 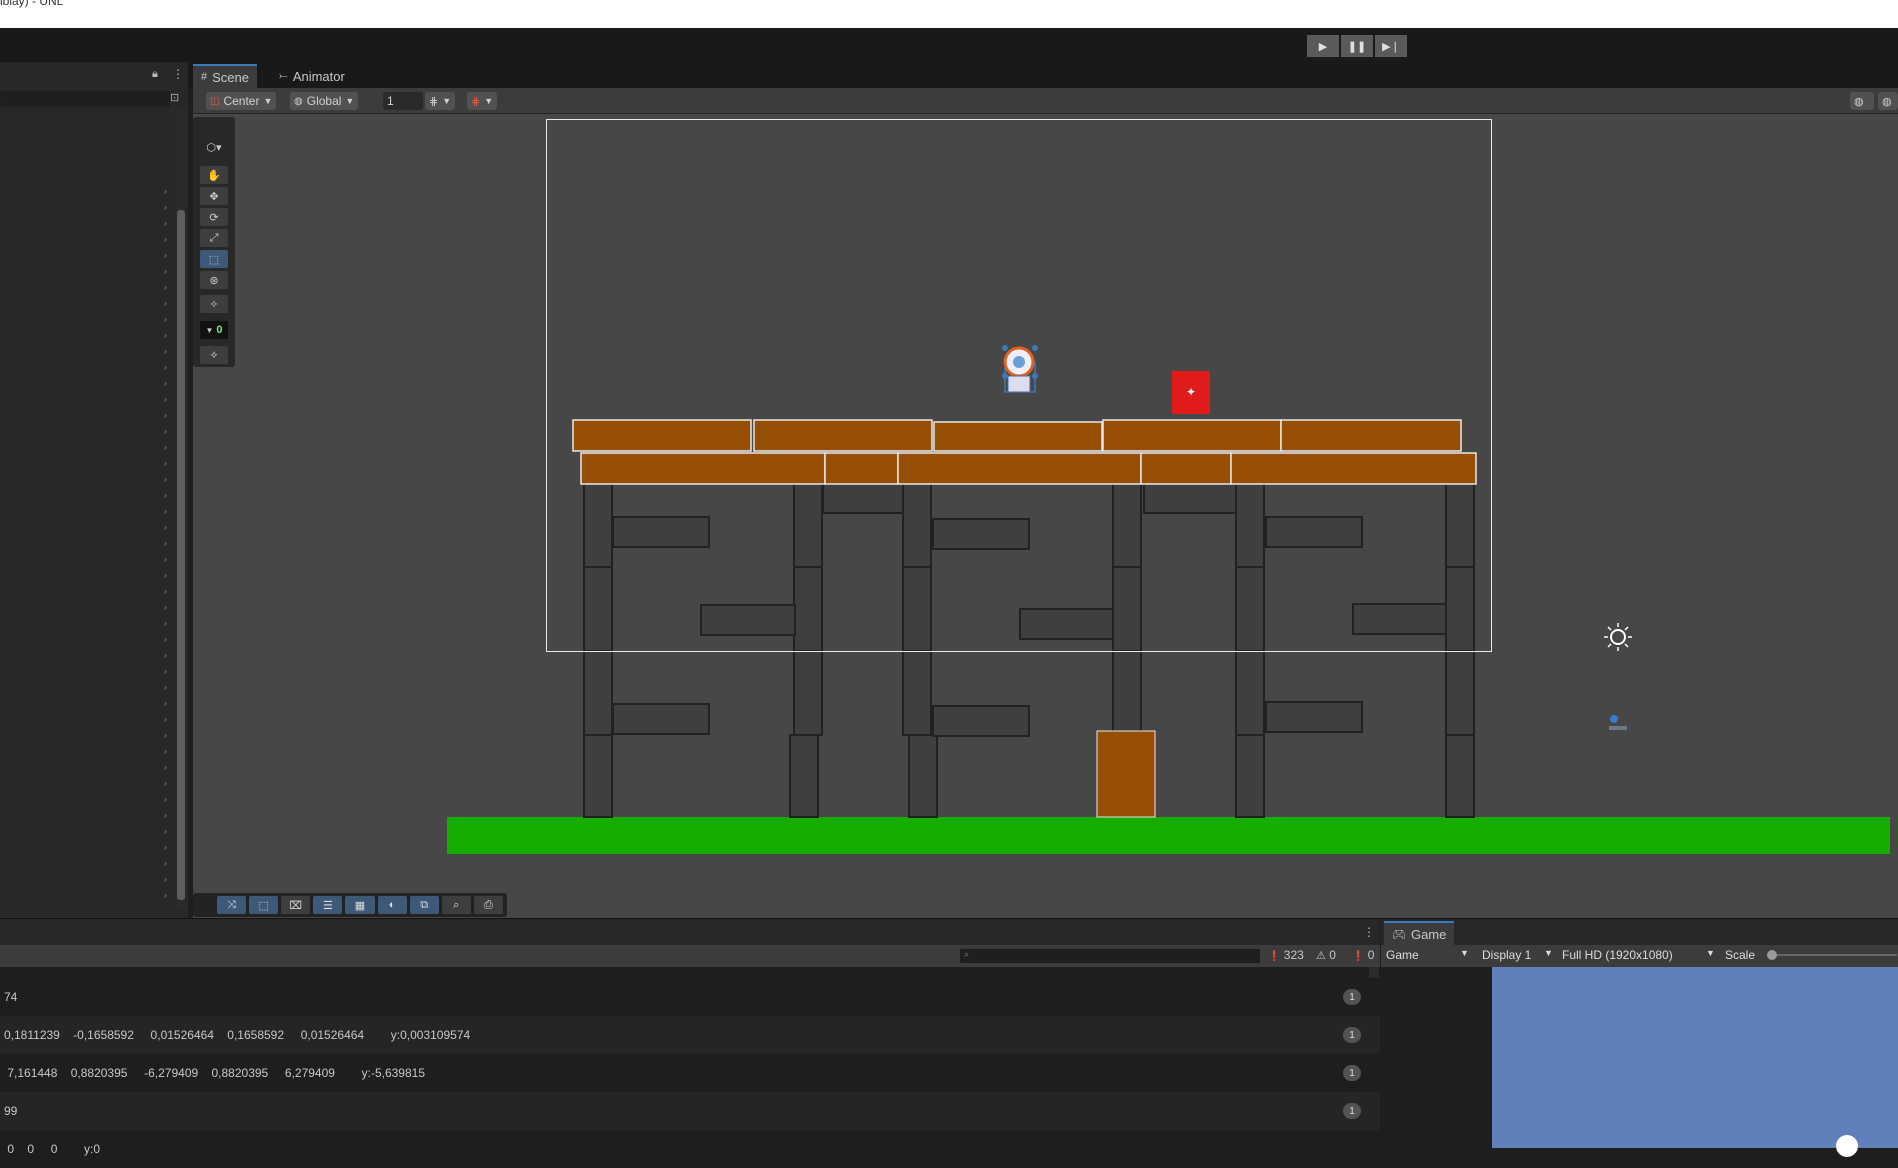 I want to click on move-tool-icon: ✥, so click(x=214, y=196).